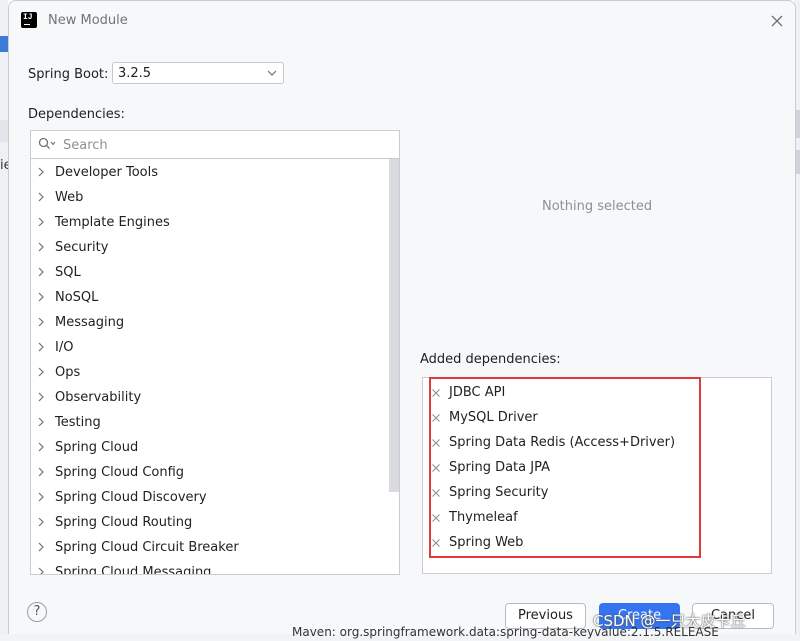 The height and width of the screenshot is (641, 800). I want to click on tree-item-label: Template Engines, so click(112, 222).